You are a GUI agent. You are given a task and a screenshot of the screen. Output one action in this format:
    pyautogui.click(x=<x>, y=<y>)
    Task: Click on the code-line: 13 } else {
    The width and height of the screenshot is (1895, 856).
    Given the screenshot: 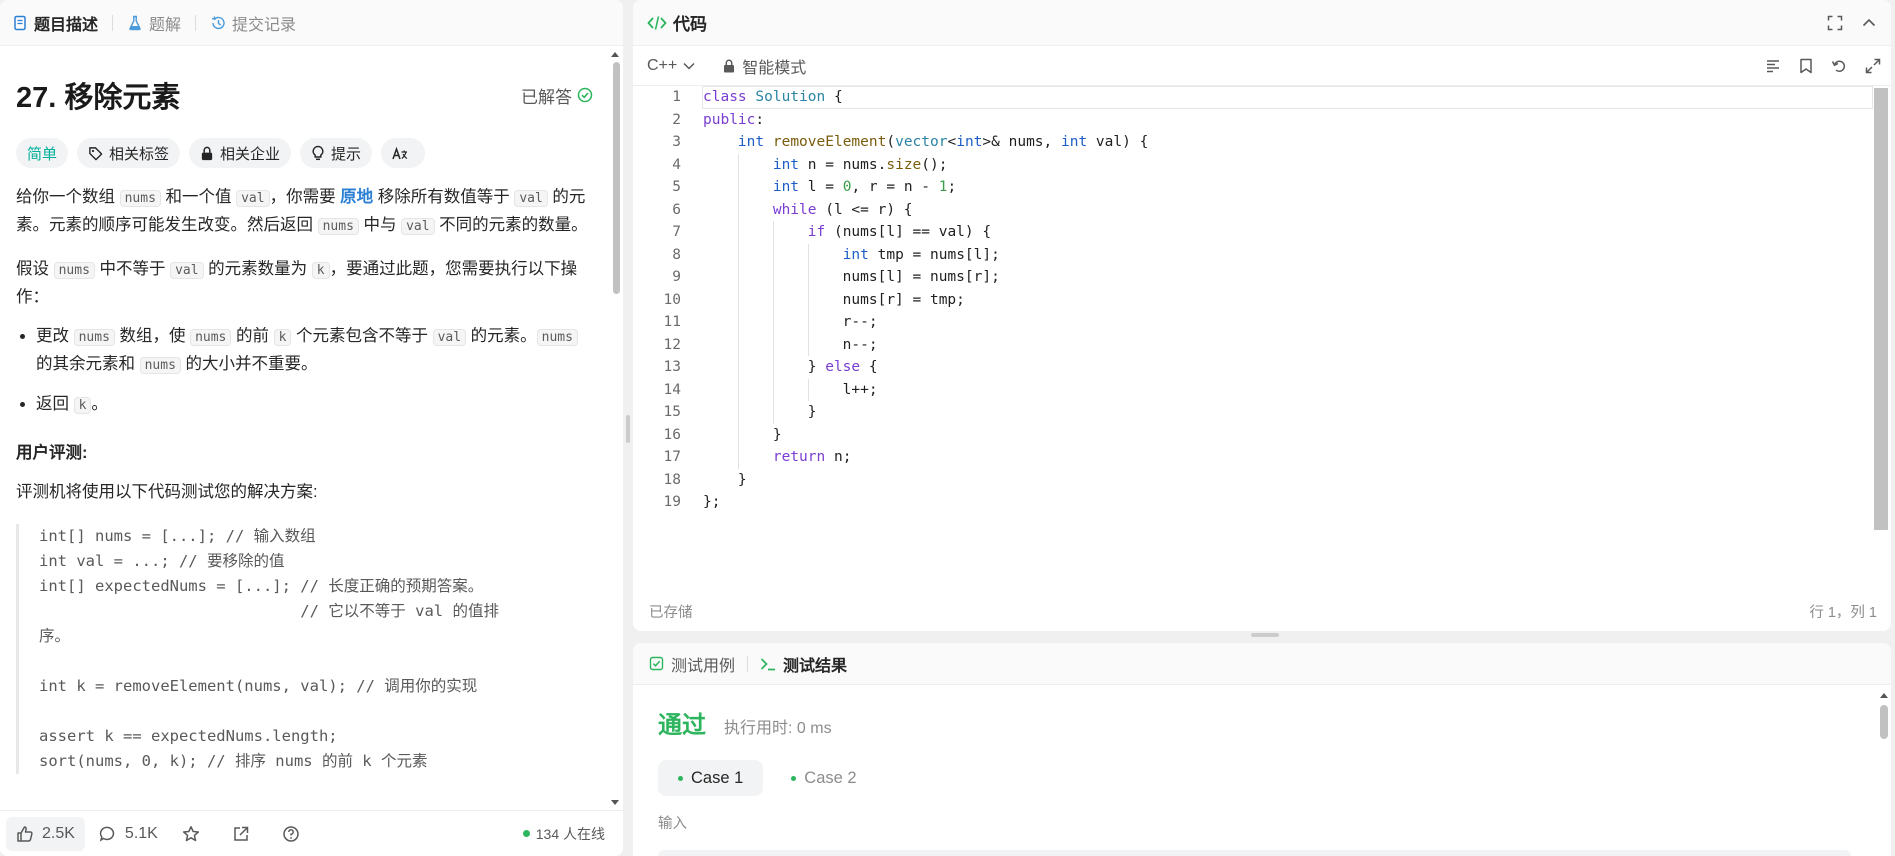 What is the action you would take?
    pyautogui.click(x=1253, y=367)
    